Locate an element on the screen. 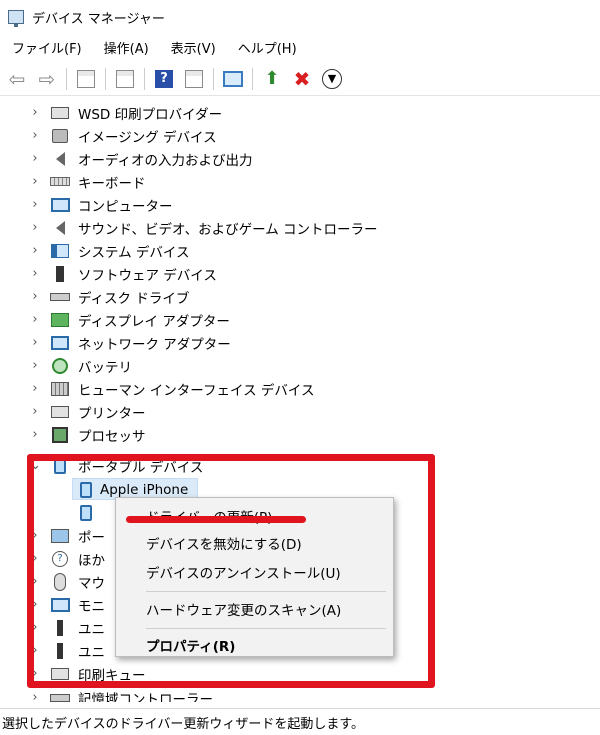  forward-arrow-icon: ⇨ is located at coordinates (47, 79).